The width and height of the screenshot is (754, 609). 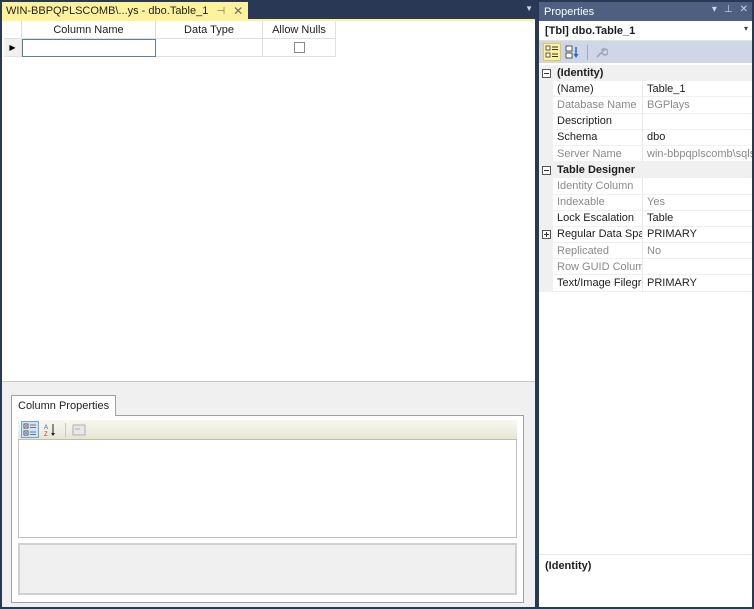 I want to click on category-label: (Identity), so click(x=580, y=73).